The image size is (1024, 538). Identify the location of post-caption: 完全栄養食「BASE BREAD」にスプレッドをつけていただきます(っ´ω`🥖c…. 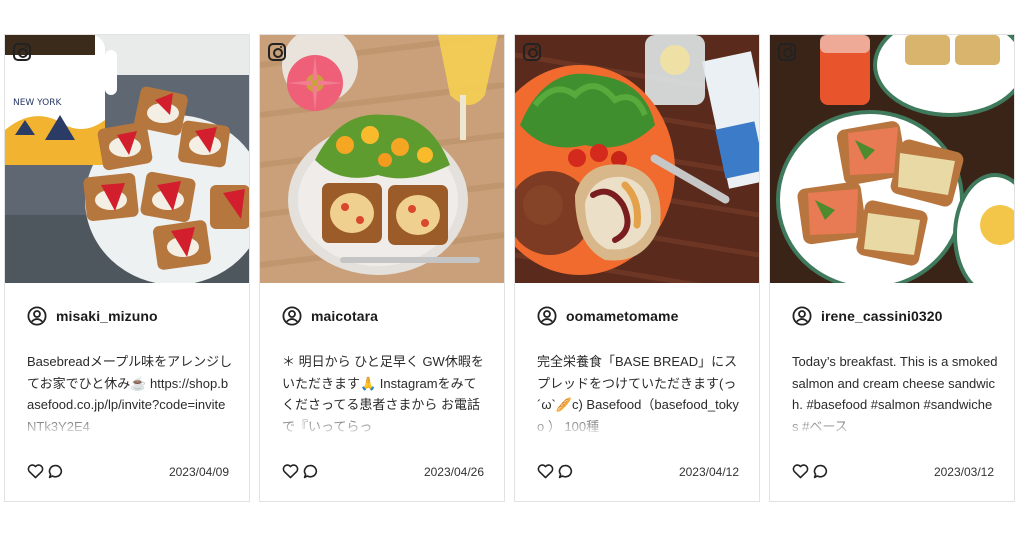
(640, 394).